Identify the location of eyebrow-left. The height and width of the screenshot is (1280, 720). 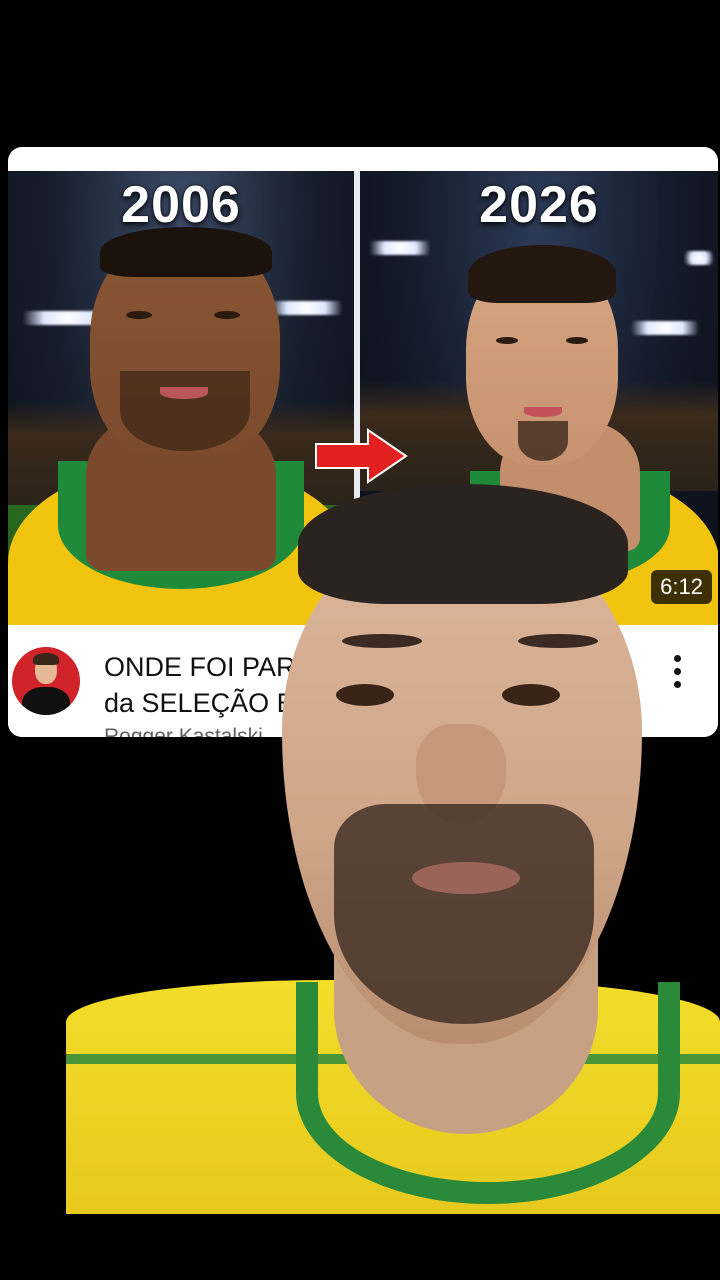
(382, 641).